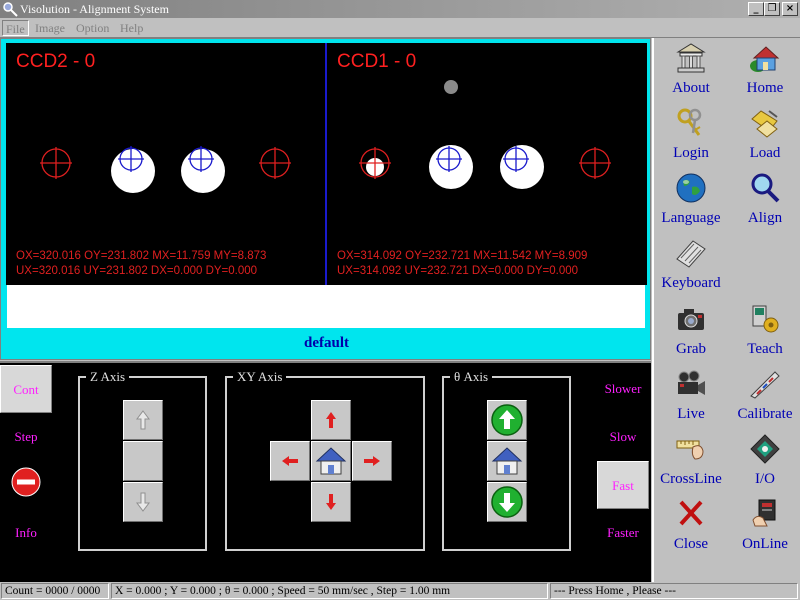  I want to click on ccd2-overlay, so click(165, 169).